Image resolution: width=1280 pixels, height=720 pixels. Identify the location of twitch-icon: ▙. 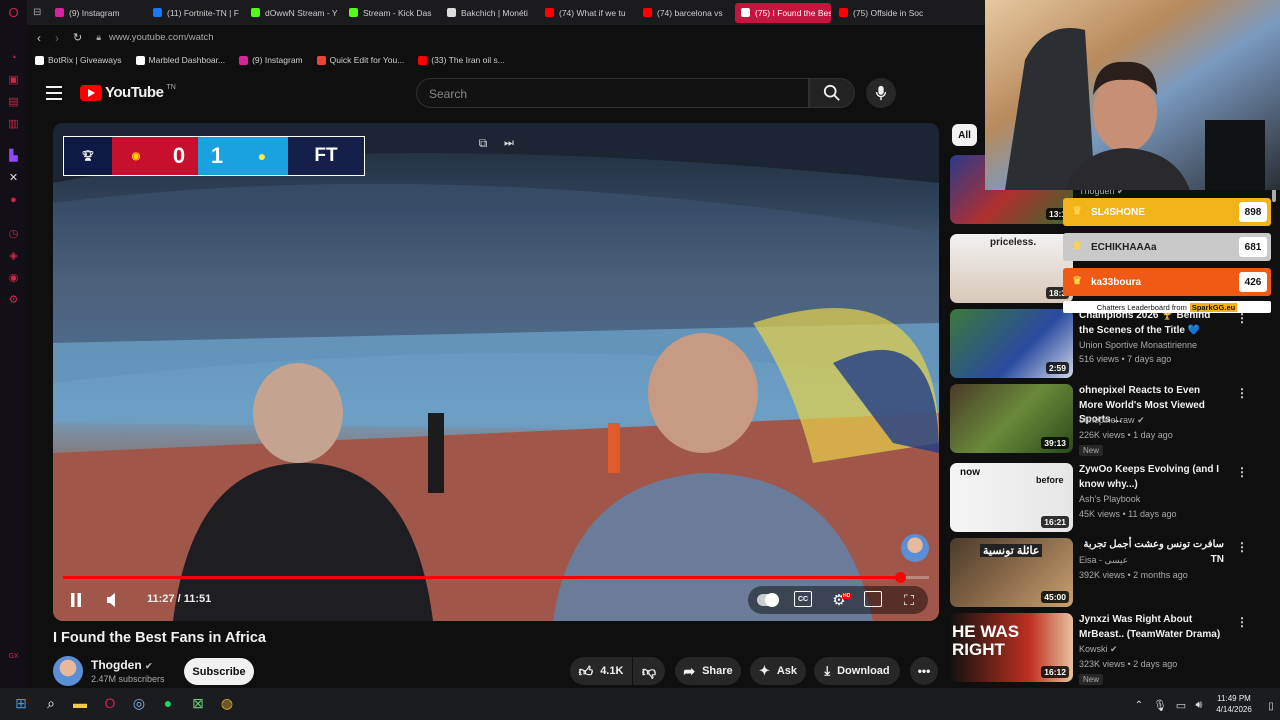
(13, 156).